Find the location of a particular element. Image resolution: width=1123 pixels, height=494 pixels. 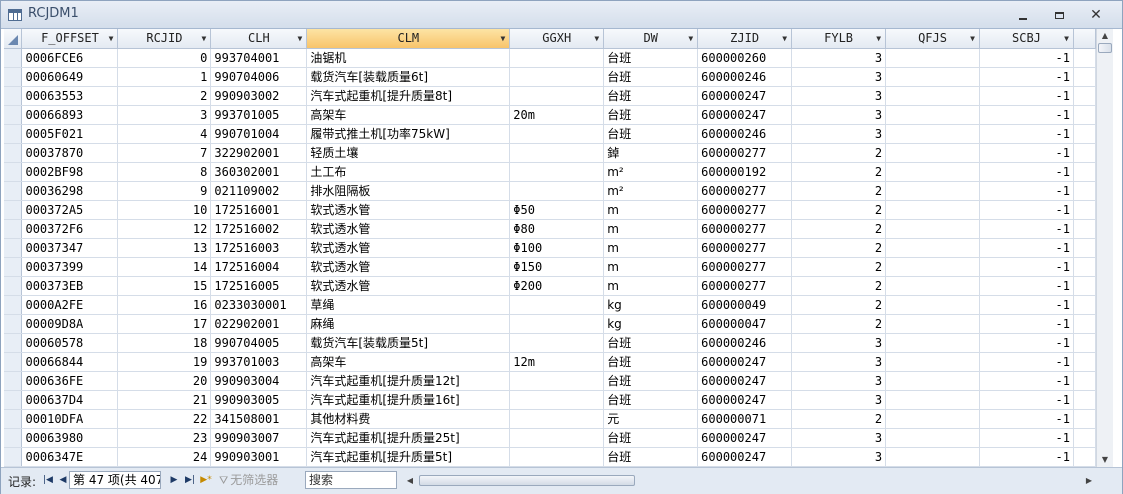

cell-f-offset: 00060578 is located at coordinates (70, 343).